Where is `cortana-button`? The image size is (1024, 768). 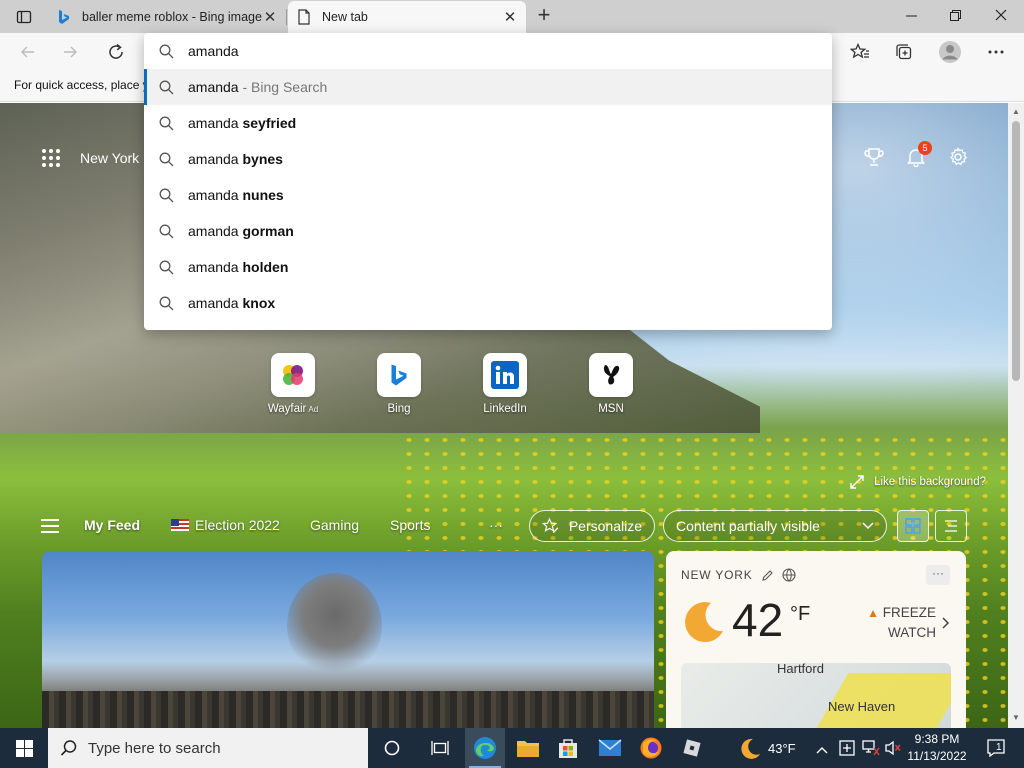 cortana-button is located at coordinates (392, 748).